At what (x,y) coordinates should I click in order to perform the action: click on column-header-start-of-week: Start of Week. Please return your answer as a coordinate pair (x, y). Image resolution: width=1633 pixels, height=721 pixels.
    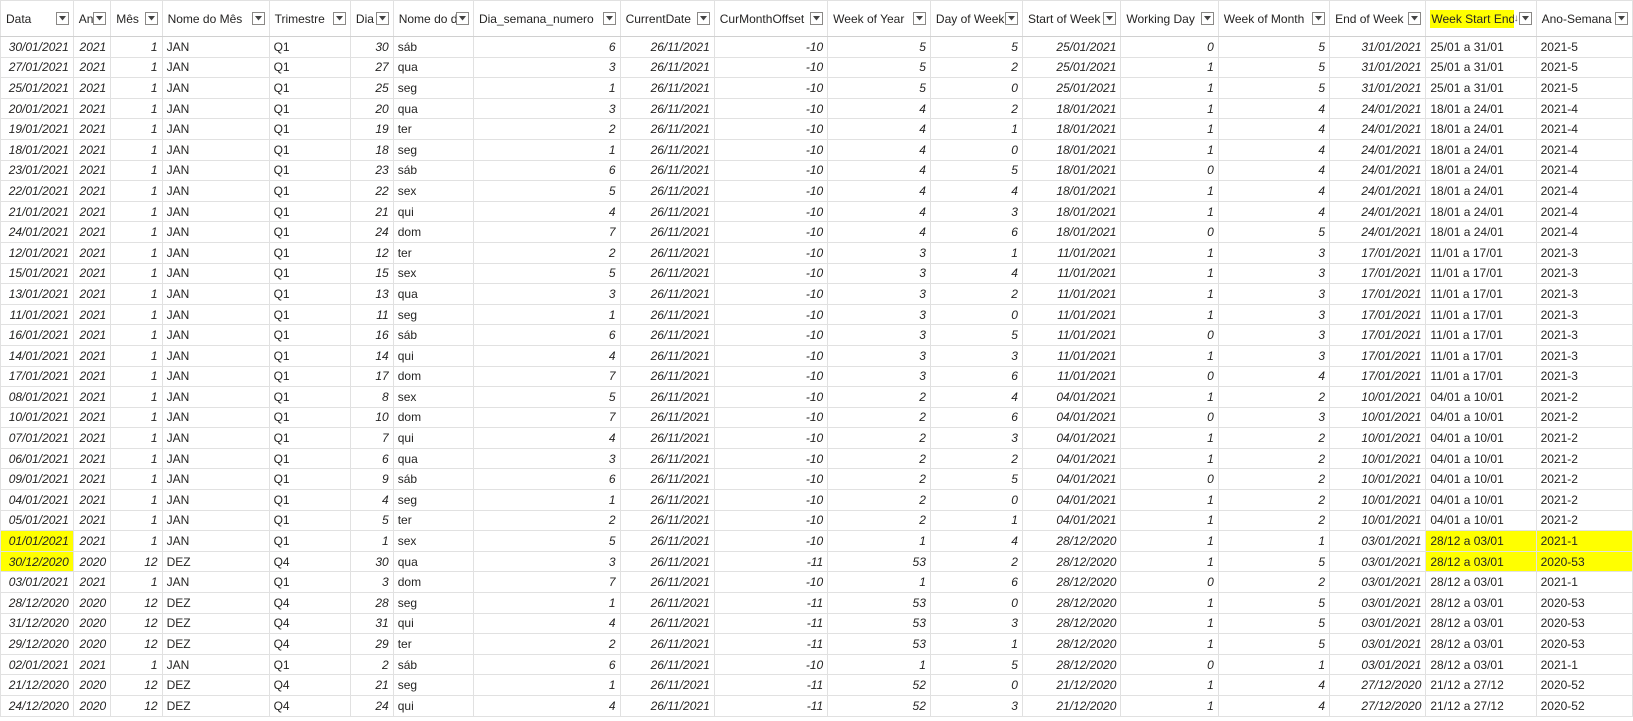
    Looking at the image, I should click on (1071, 18).